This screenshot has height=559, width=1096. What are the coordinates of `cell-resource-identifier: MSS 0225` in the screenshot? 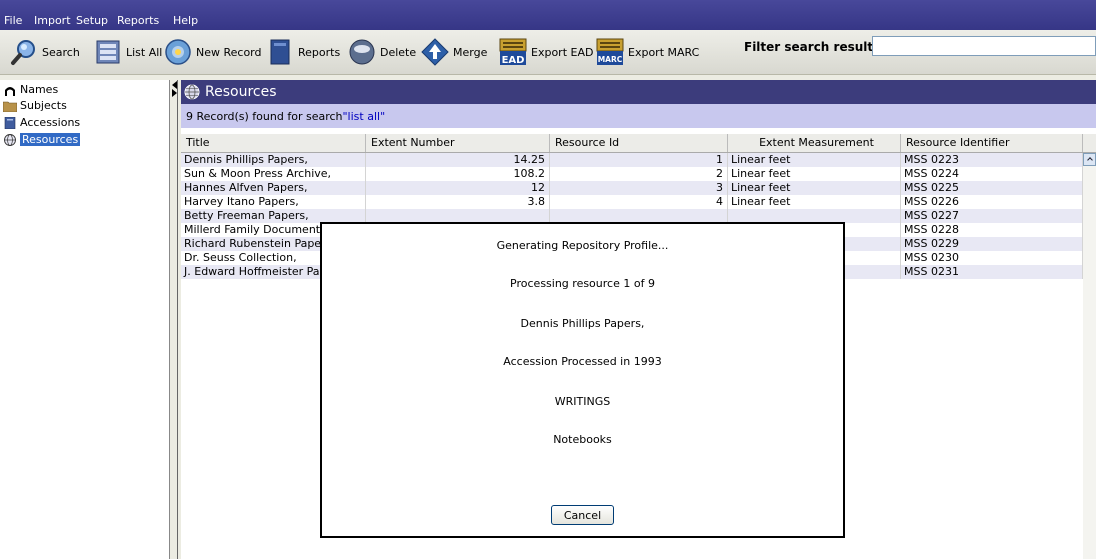 It's located at (992, 188).